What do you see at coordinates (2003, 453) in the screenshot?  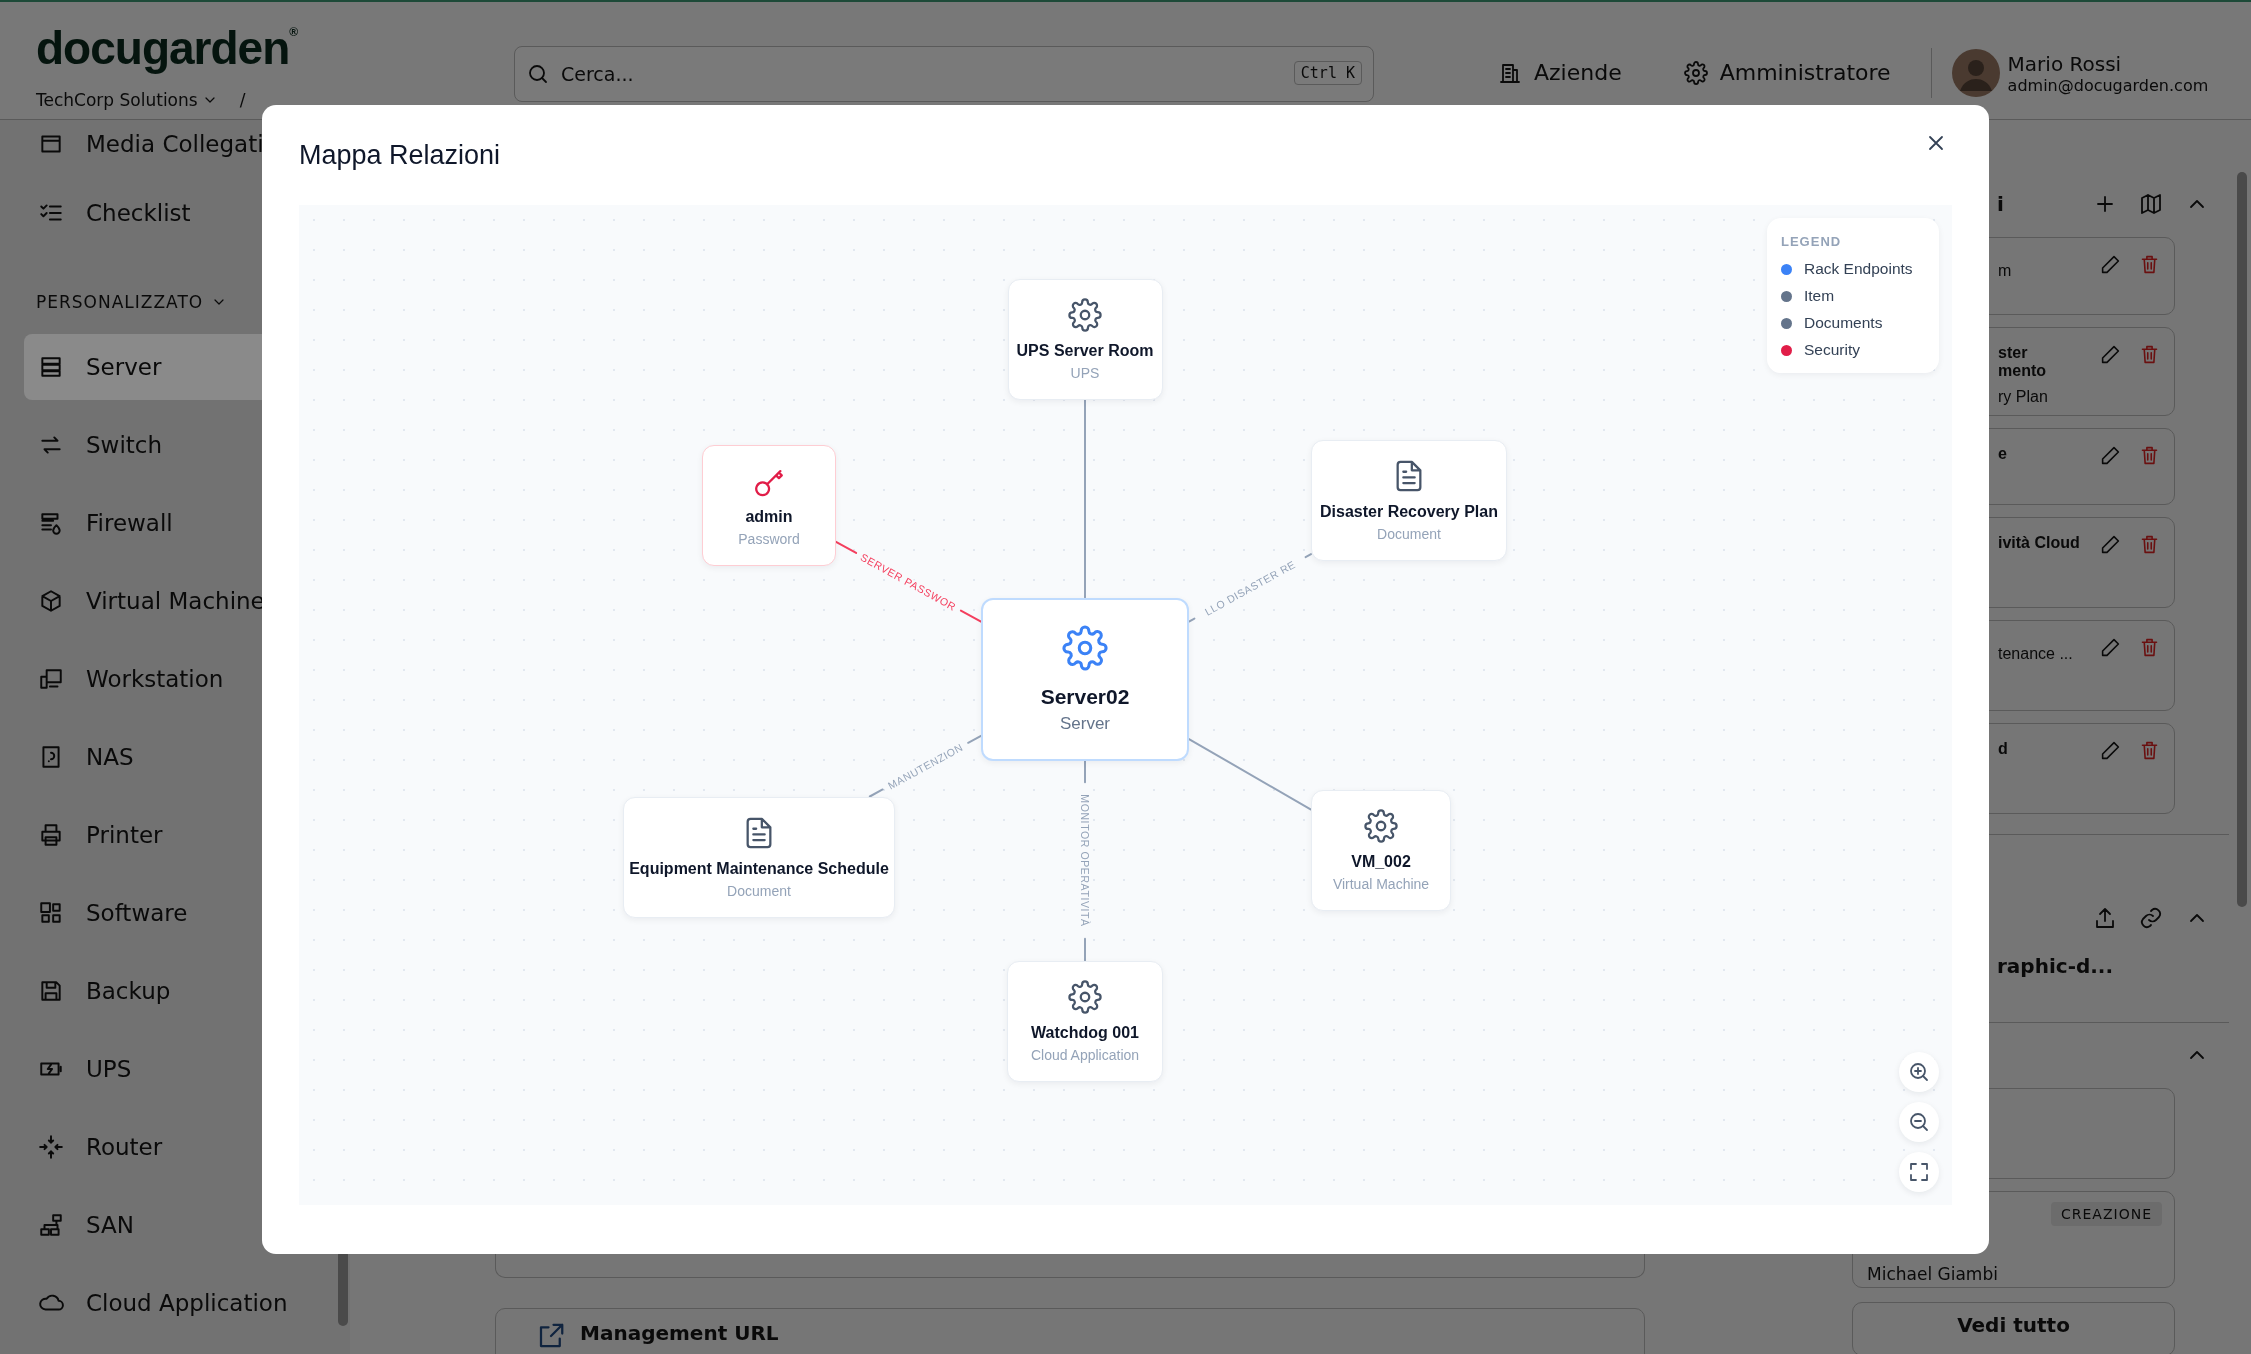 I see `relation-title: e` at bounding box center [2003, 453].